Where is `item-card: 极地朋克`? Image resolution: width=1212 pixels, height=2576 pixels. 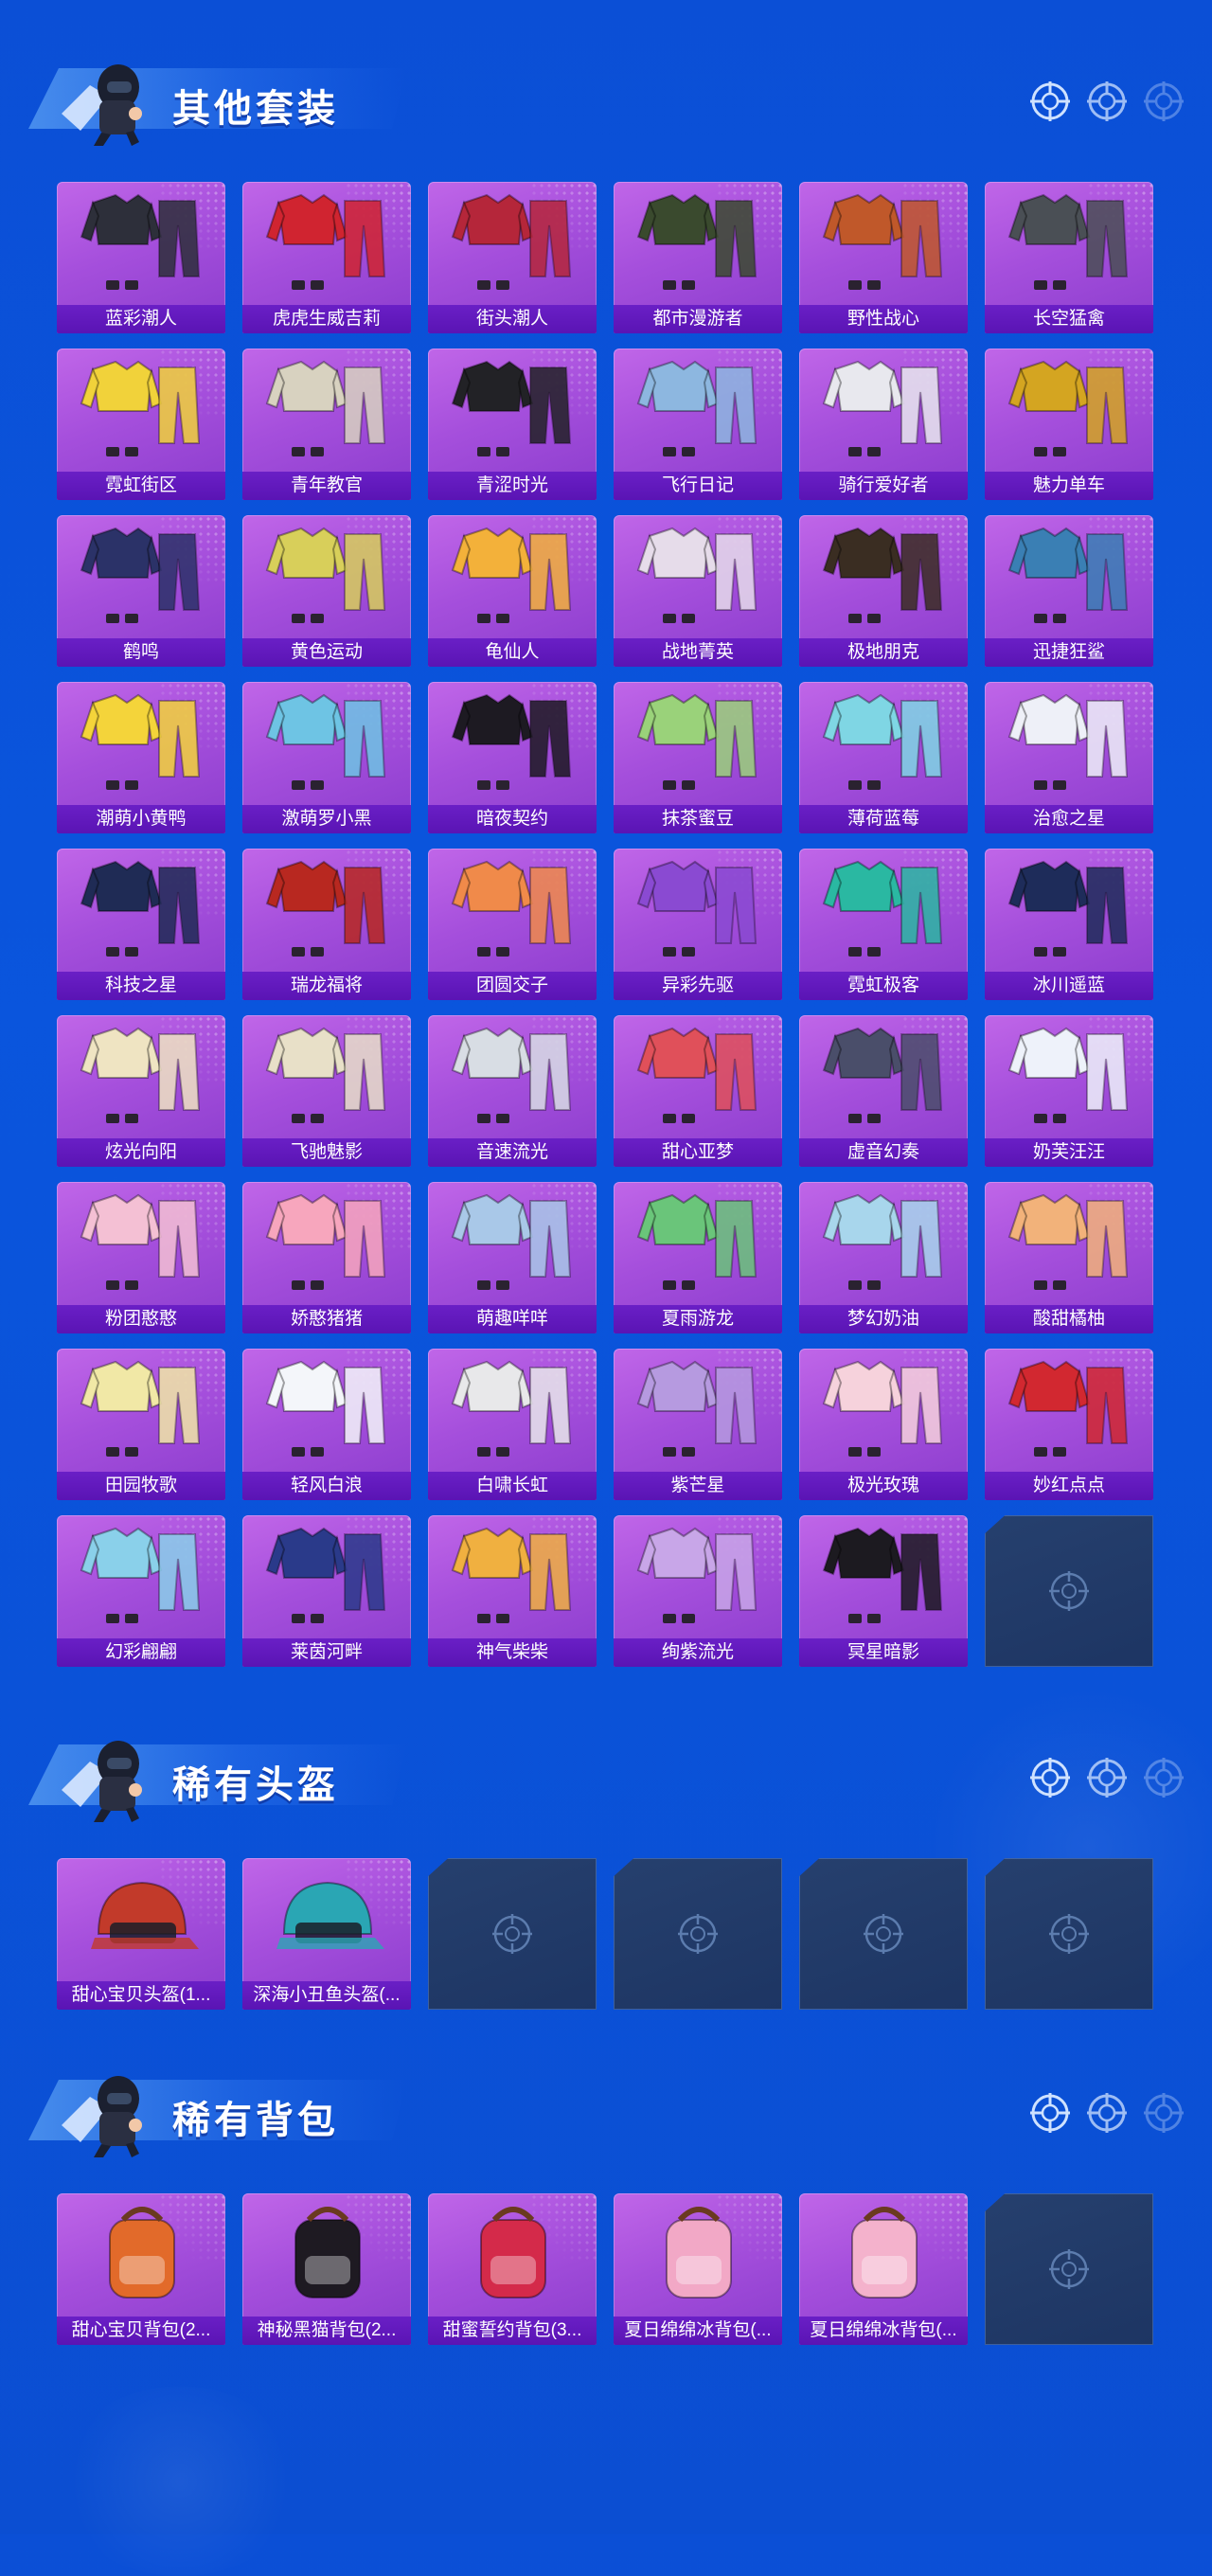 item-card: 极地朋克 is located at coordinates (883, 591).